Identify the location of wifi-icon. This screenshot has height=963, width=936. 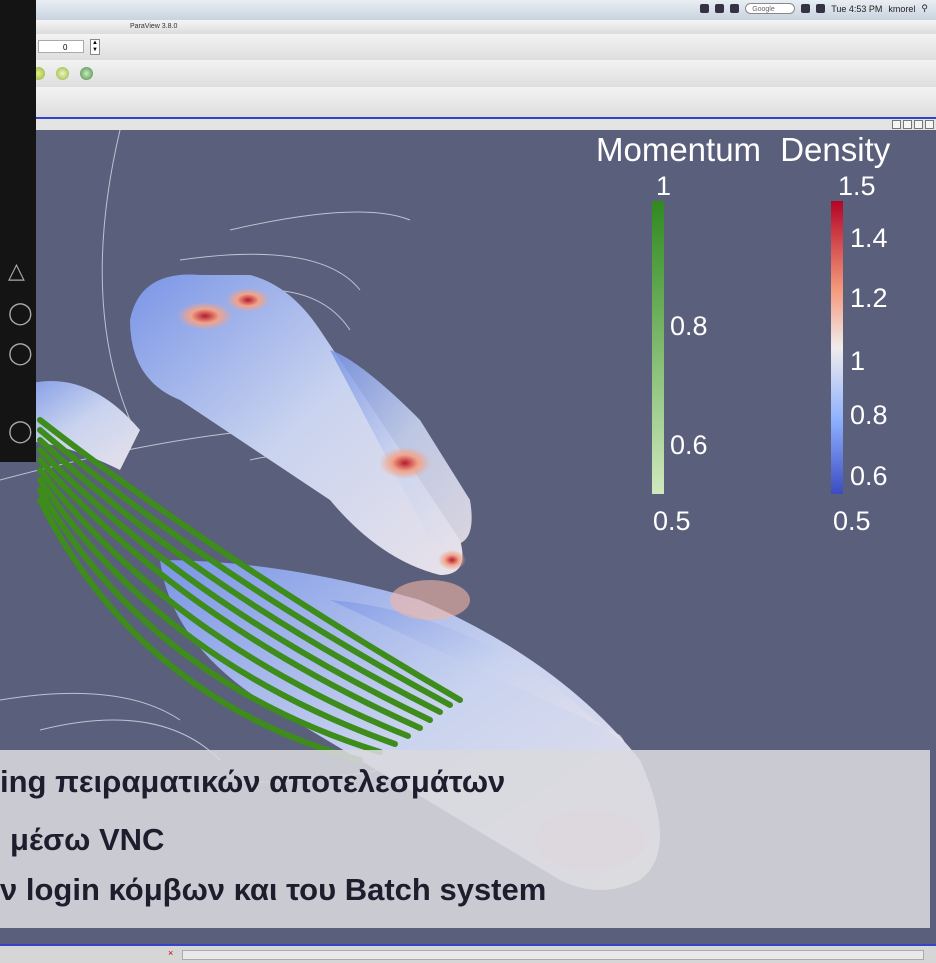
(806, 8).